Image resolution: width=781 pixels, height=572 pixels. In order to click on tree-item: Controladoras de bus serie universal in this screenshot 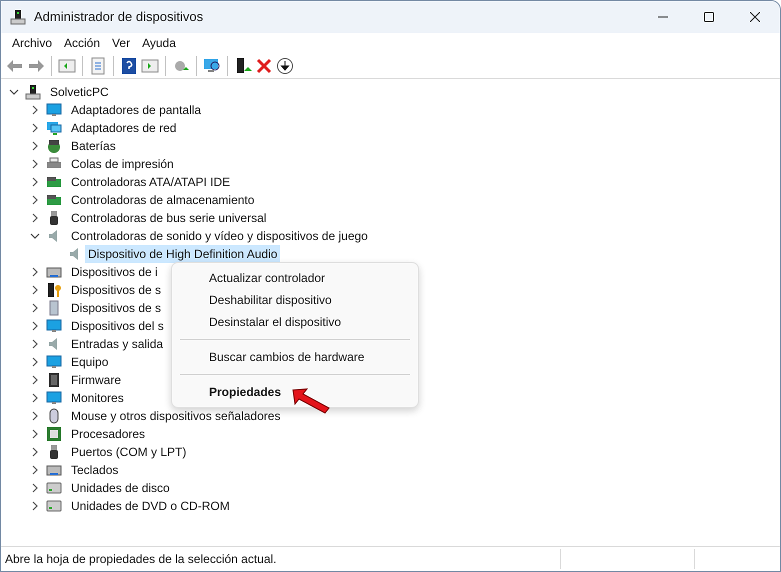, I will do `click(169, 218)`.